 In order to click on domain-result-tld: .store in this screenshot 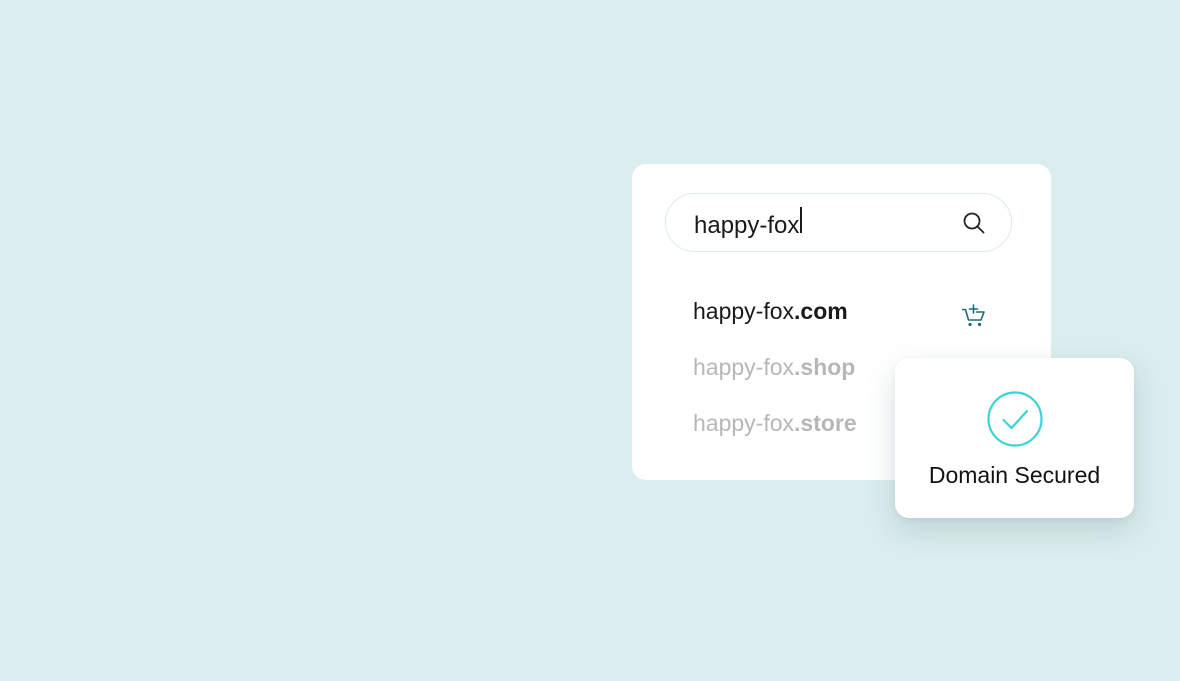, I will do `click(825, 423)`.